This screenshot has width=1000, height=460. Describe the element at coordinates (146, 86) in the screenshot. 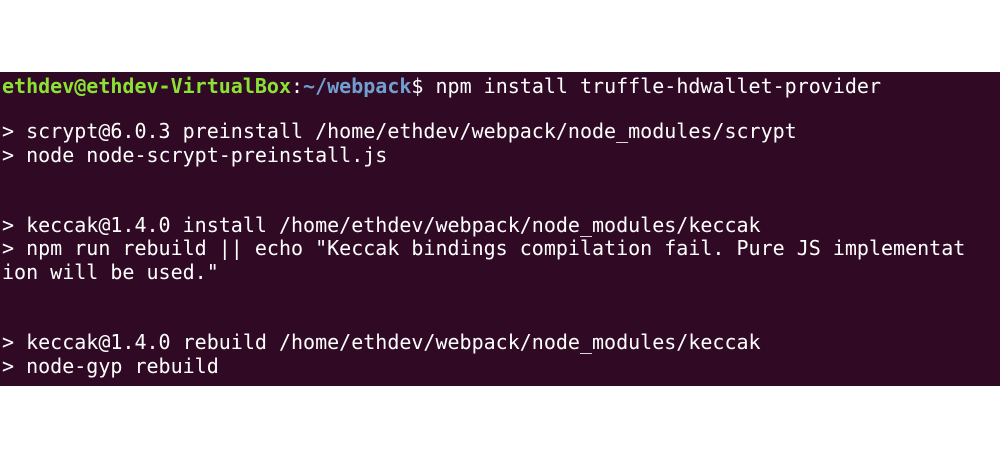

I see `prompt-user-host: ethdev@ethdev-VirtualBox` at that location.